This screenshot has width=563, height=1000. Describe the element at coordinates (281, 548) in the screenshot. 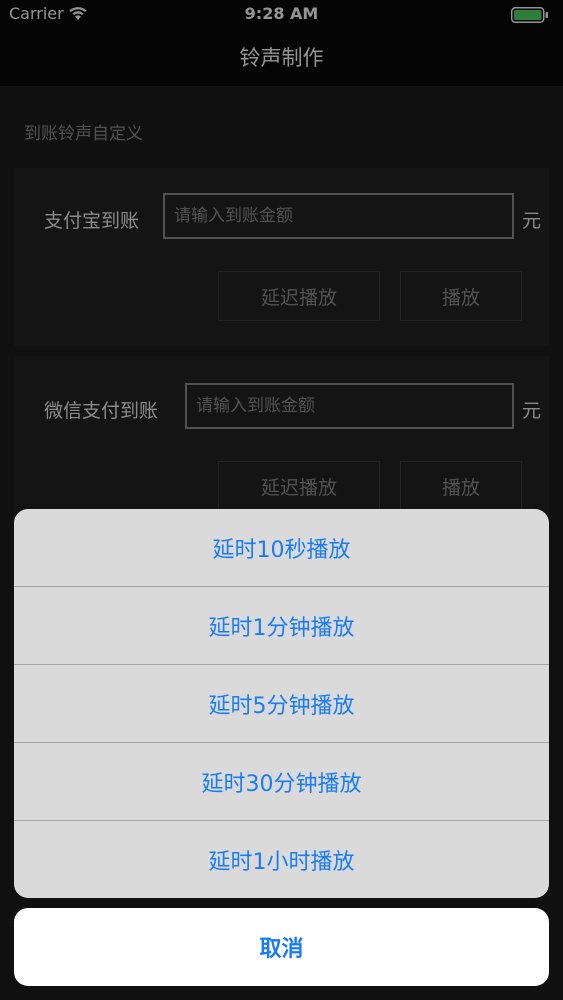

I see `delay-10s-option: 延时10秒播放` at that location.